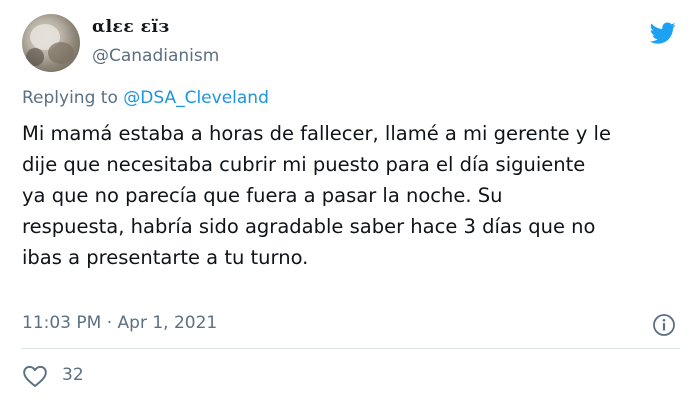 This screenshot has width=700, height=402. I want to click on heart-icon, so click(35, 376).